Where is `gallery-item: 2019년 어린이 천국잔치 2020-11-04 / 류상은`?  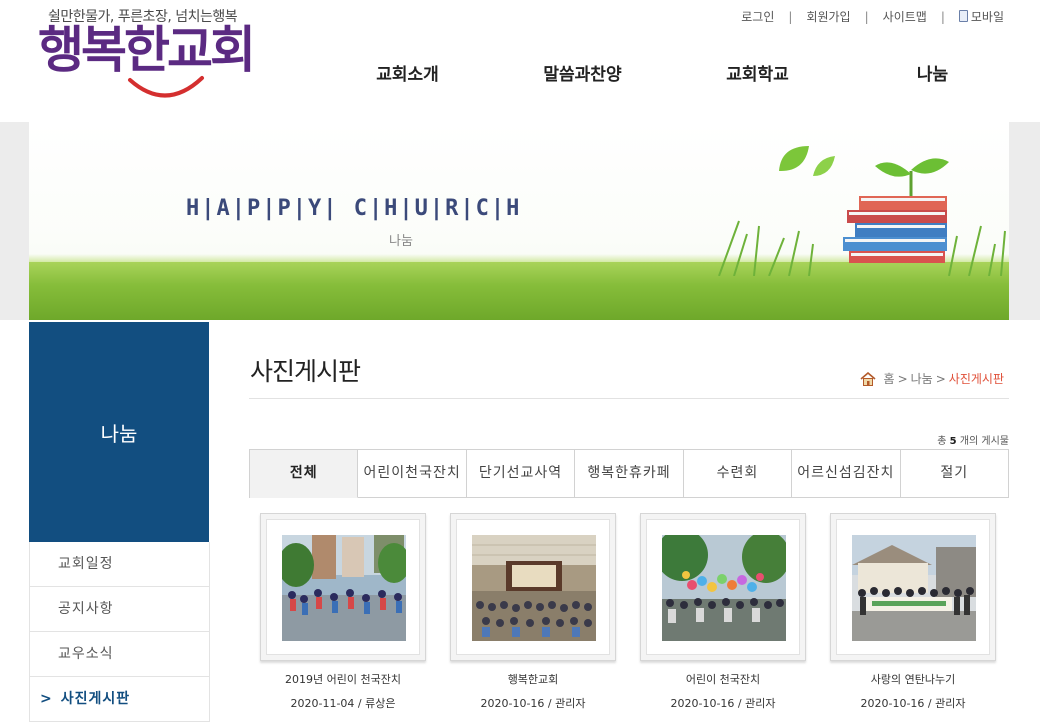 gallery-item: 2019년 어린이 천국잔치 2020-11-04 / 류상은 is located at coordinates (343, 612).